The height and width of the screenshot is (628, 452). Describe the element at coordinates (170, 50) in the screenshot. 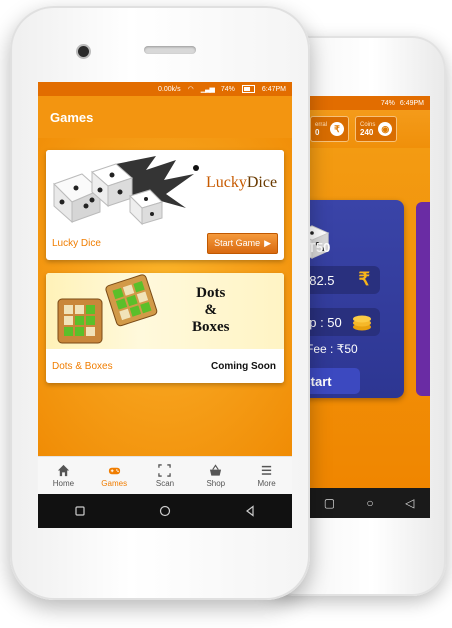

I see `speaker-grille` at that location.